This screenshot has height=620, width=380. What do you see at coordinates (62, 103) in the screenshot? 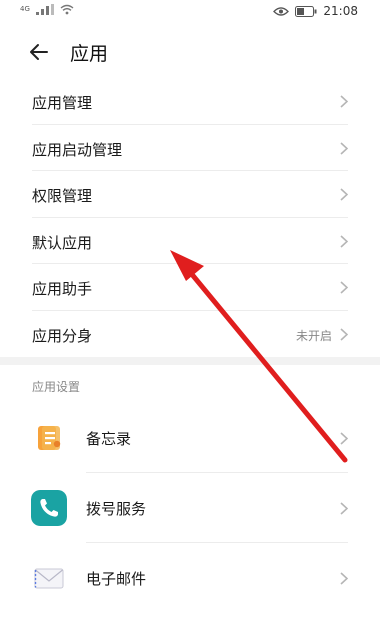
I see `menu-item-label: 应用管理` at bounding box center [62, 103].